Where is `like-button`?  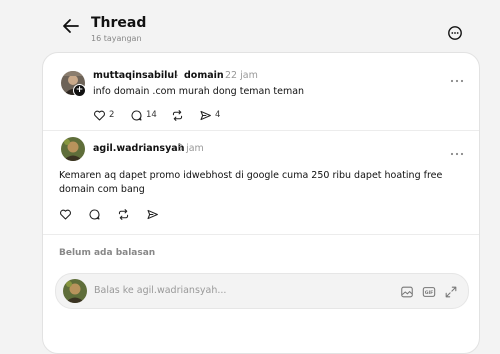
like-button is located at coordinates (65, 214).